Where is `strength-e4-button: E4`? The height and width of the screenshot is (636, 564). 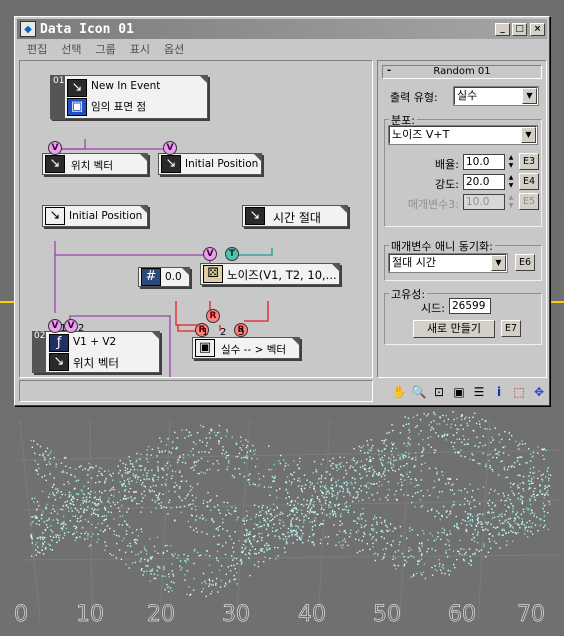
strength-e4-button: E4 is located at coordinates (529, 181).